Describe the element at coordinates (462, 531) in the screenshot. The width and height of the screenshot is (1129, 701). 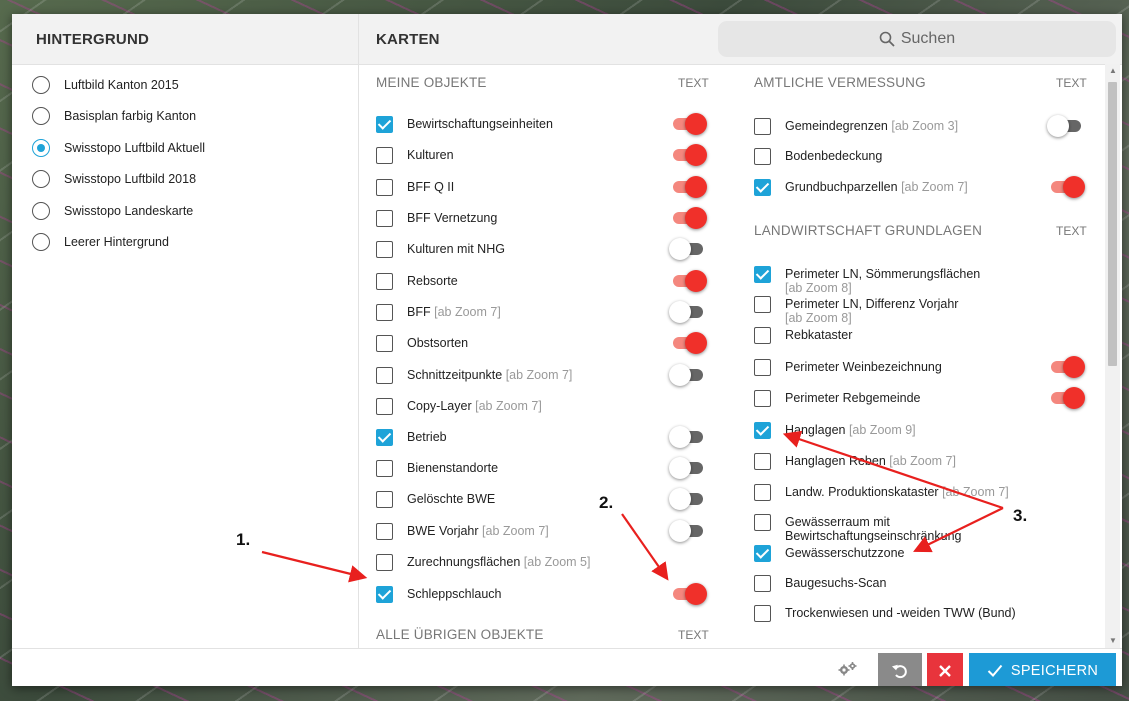
I see `layer-row: BWE Vorjahr [ab Zoom 7]` at that location.